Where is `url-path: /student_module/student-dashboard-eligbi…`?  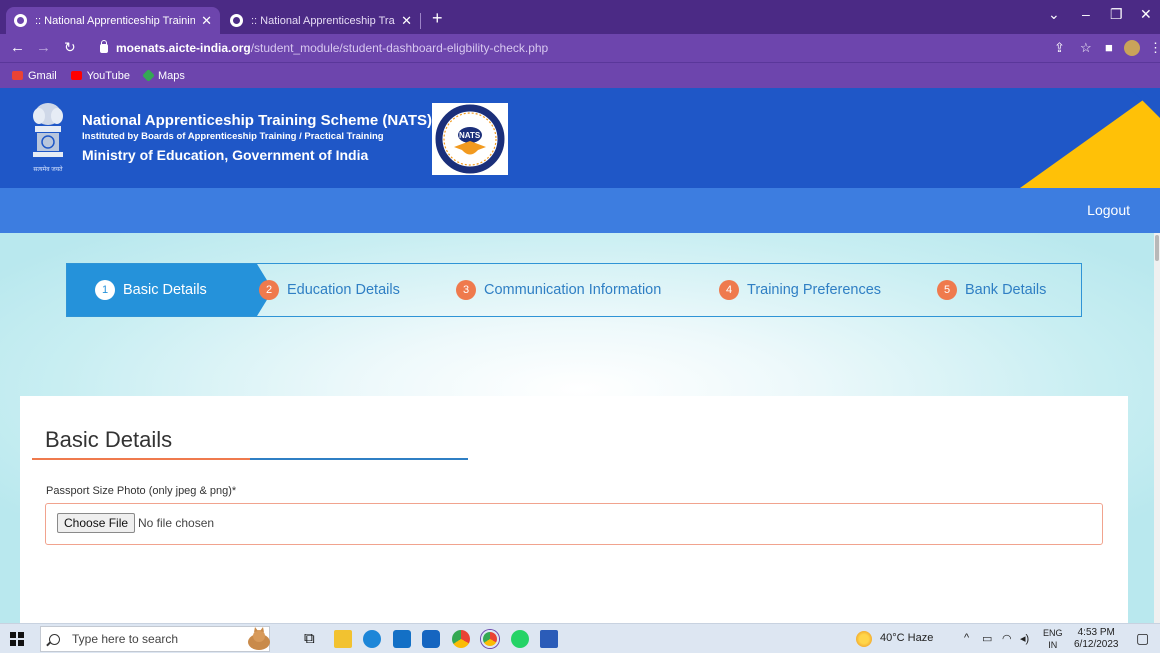
url-path: /student_module/student-dashboard-eligbi… is located at coordinates (399, 48).